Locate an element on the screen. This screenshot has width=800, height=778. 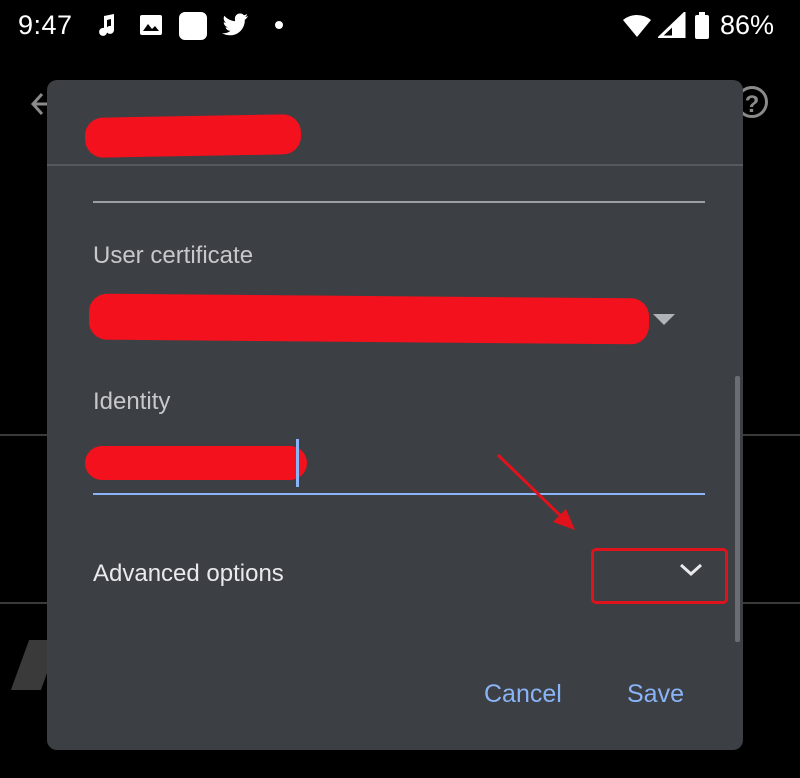
twitter-icon is located at coordinates (235, 24).